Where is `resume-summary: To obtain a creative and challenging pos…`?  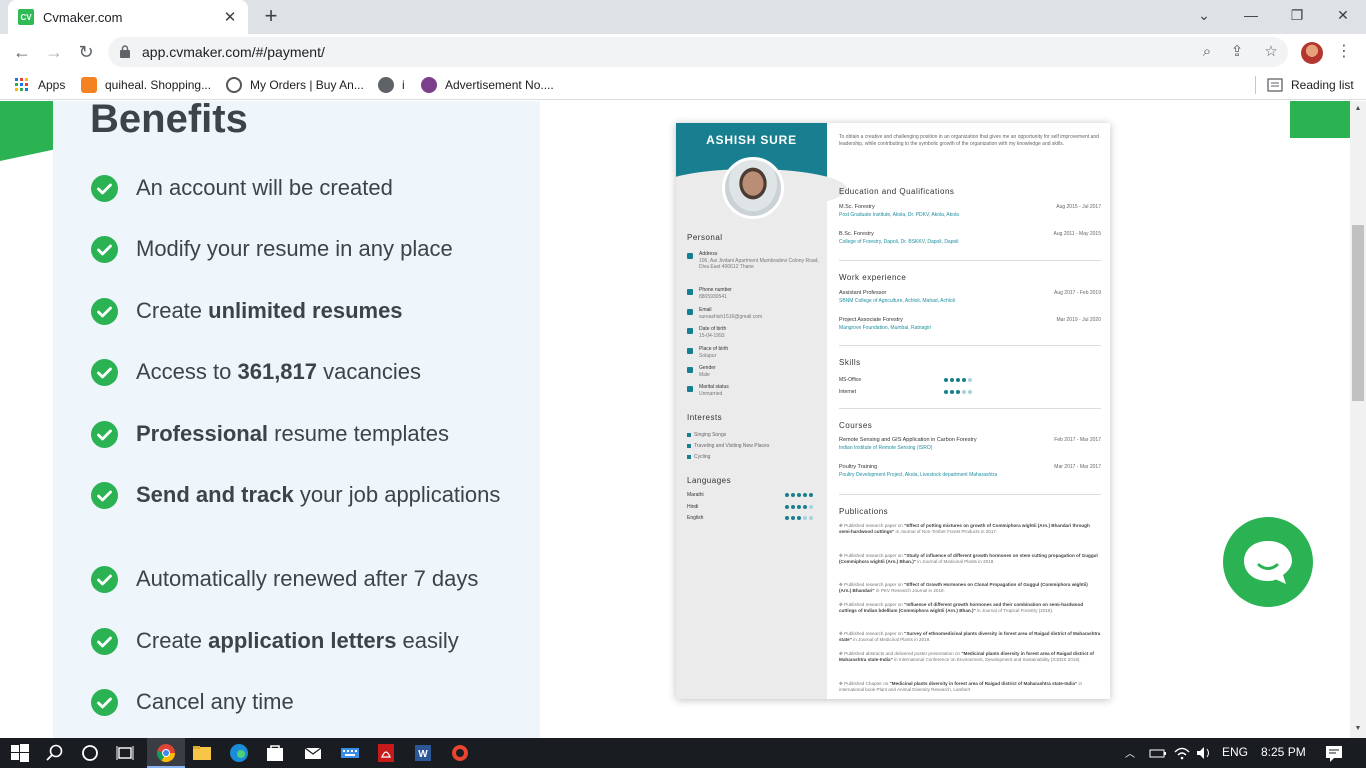
resume-summary: To obtain a creative and challenging pos… is located at coordinates (969, 140).